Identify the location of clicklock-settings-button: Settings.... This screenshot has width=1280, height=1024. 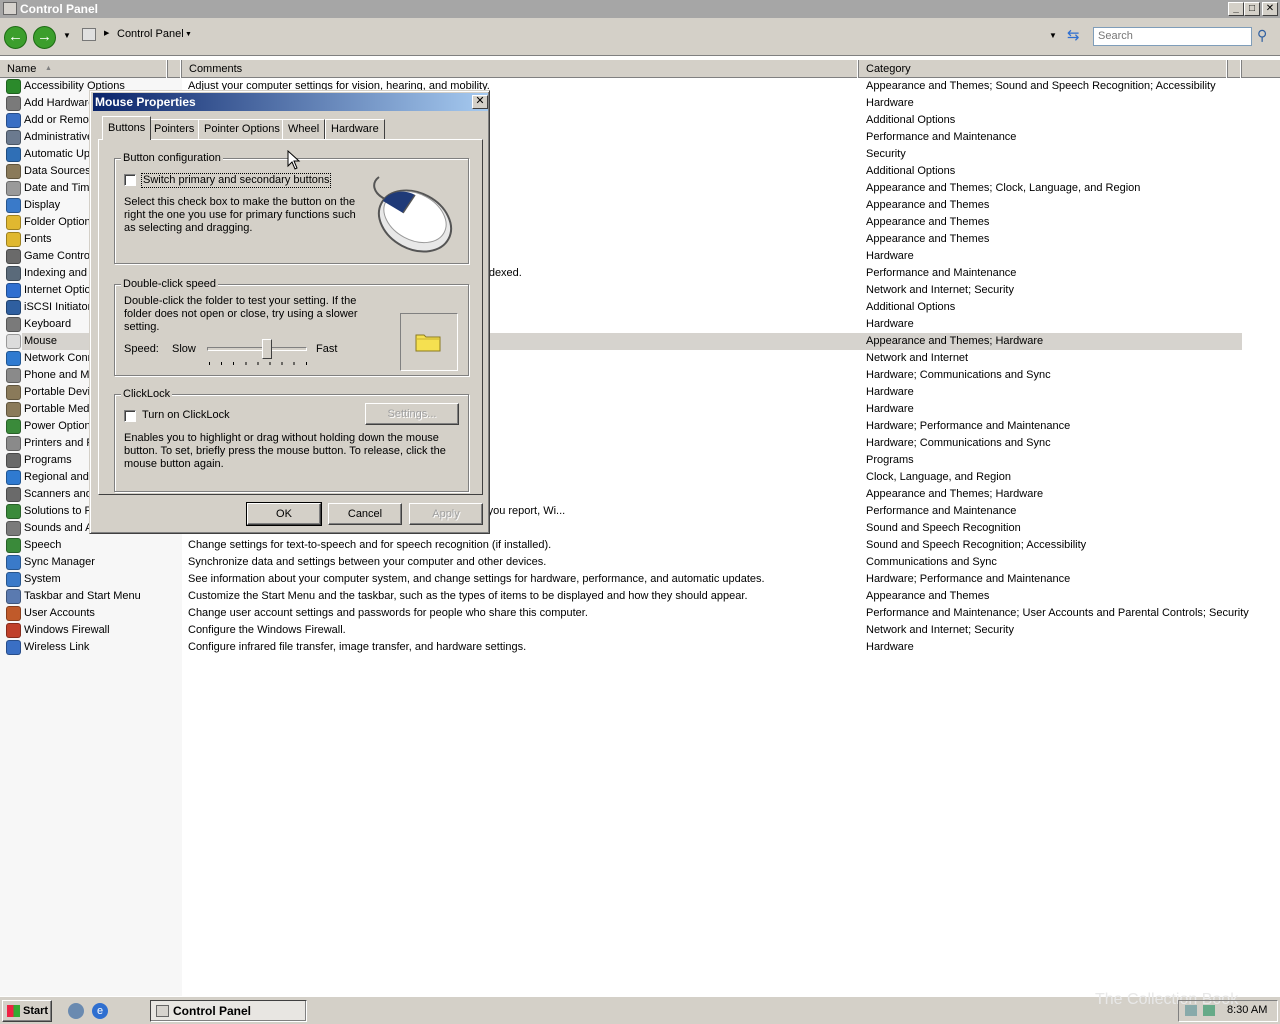
(412, 414).